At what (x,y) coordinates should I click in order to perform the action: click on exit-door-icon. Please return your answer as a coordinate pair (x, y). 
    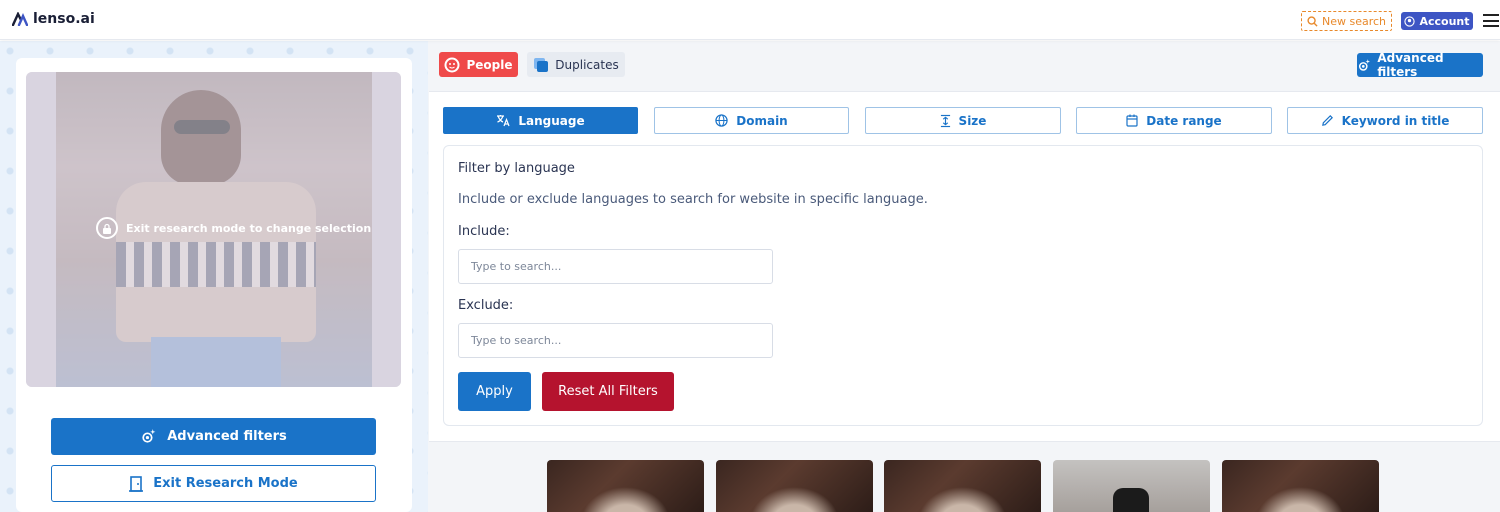
    Looking at the image, I should click on (136, 483).